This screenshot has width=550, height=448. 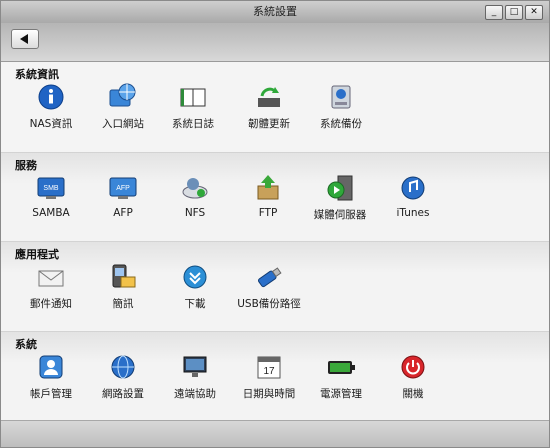 I want to click on item-nfs: NFS, so click(x=195, y=201).